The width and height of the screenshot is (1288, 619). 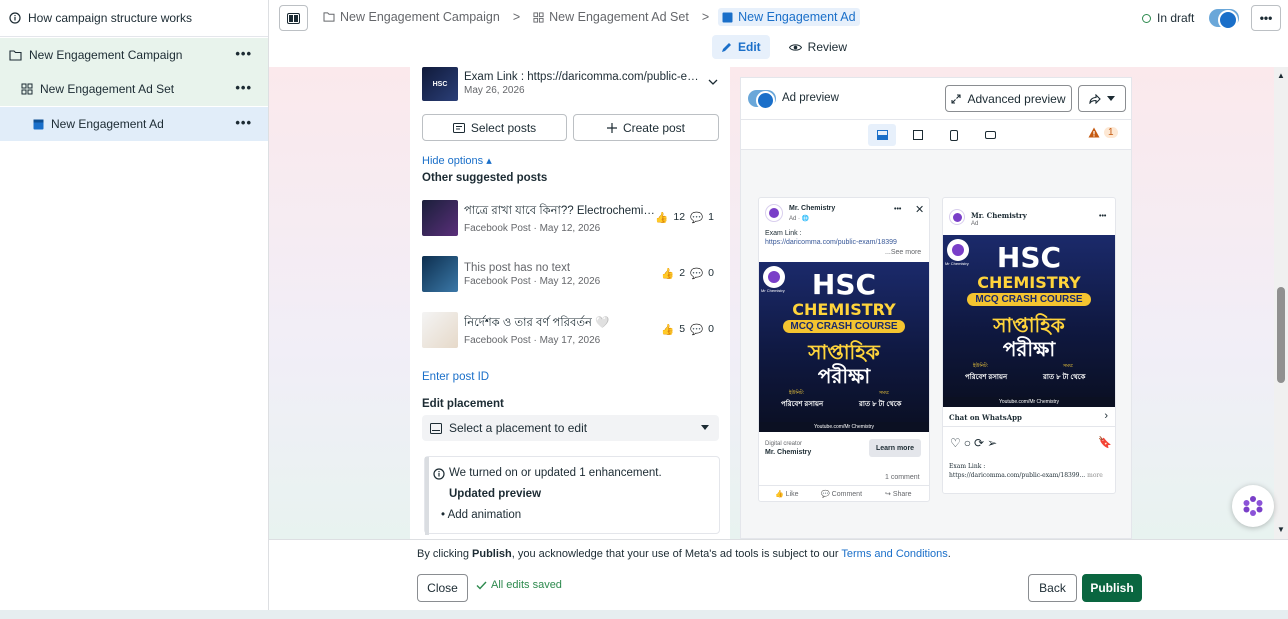 I want to click on create-post-button: Create post, so click(x=646, y=127).